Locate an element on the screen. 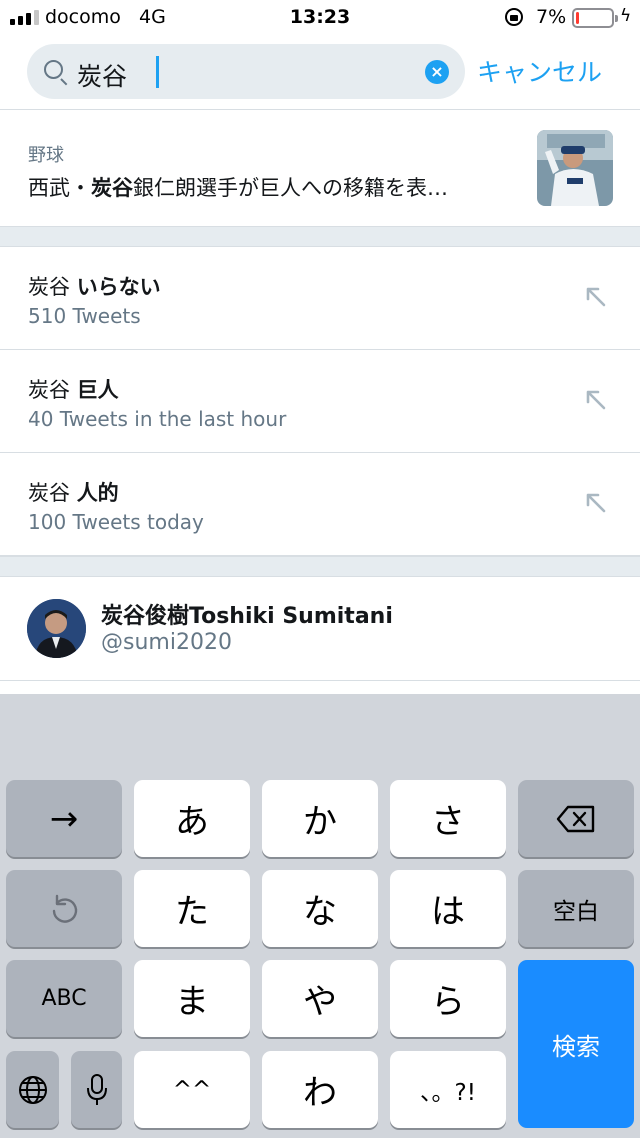 The image size is (640, 1138). suggestion-meta: 510 Tweets is located at coordinates (84, 316).